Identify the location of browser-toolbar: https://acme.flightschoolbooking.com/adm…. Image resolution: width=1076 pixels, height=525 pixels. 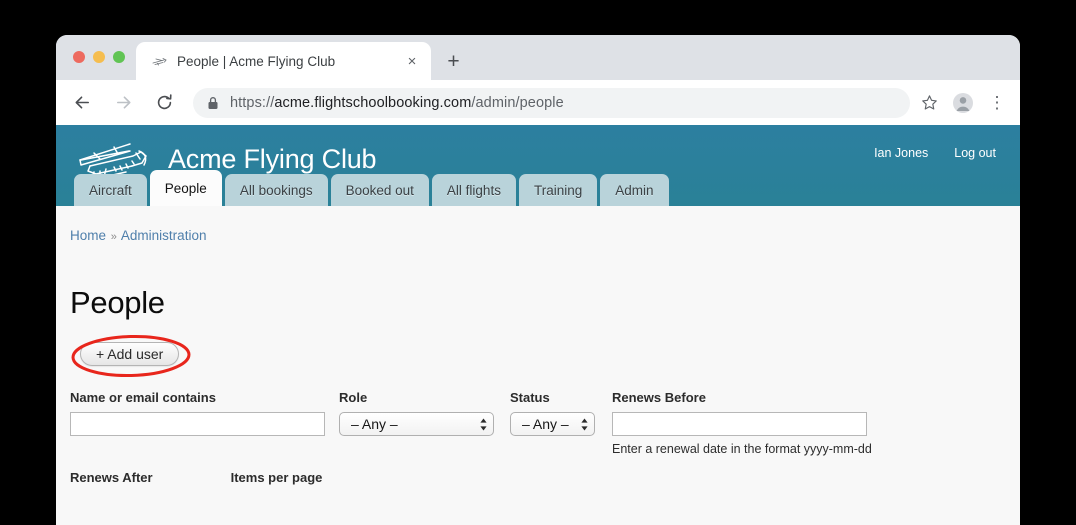
(538, 102).